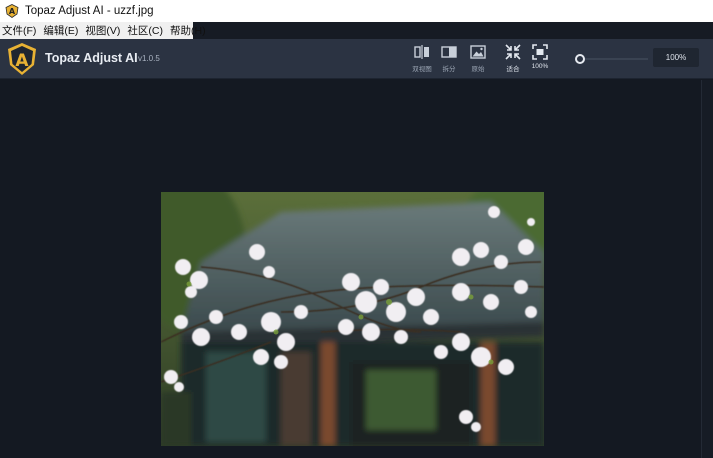 This screenshot has height=458, width=713. What do you see at coordinates (149, 58) in the screenshot?
I see `app-version: v1.0.5` at bounding box center [149, 58].